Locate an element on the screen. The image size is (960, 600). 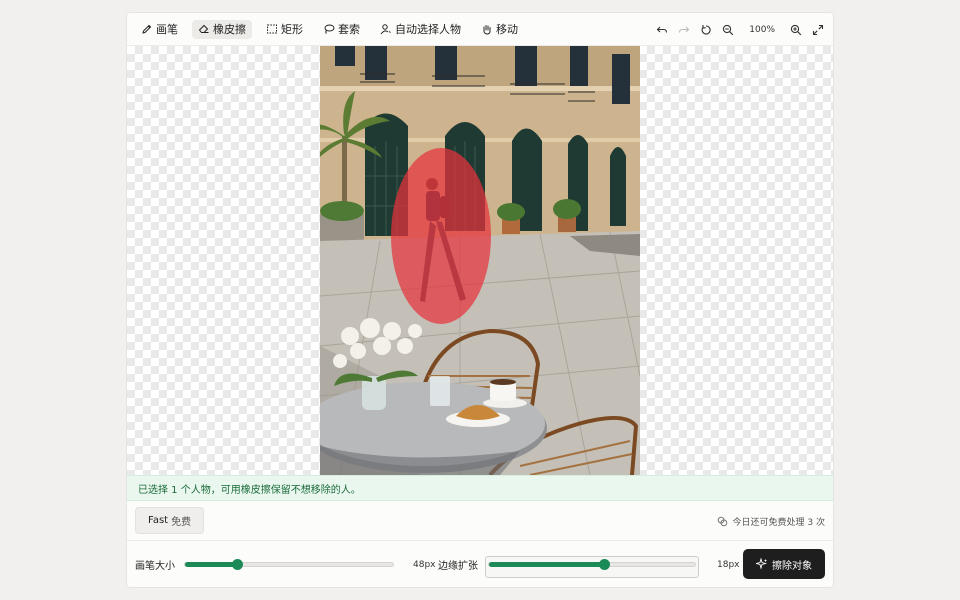
pen-icon is located at coordinates (147, 29).